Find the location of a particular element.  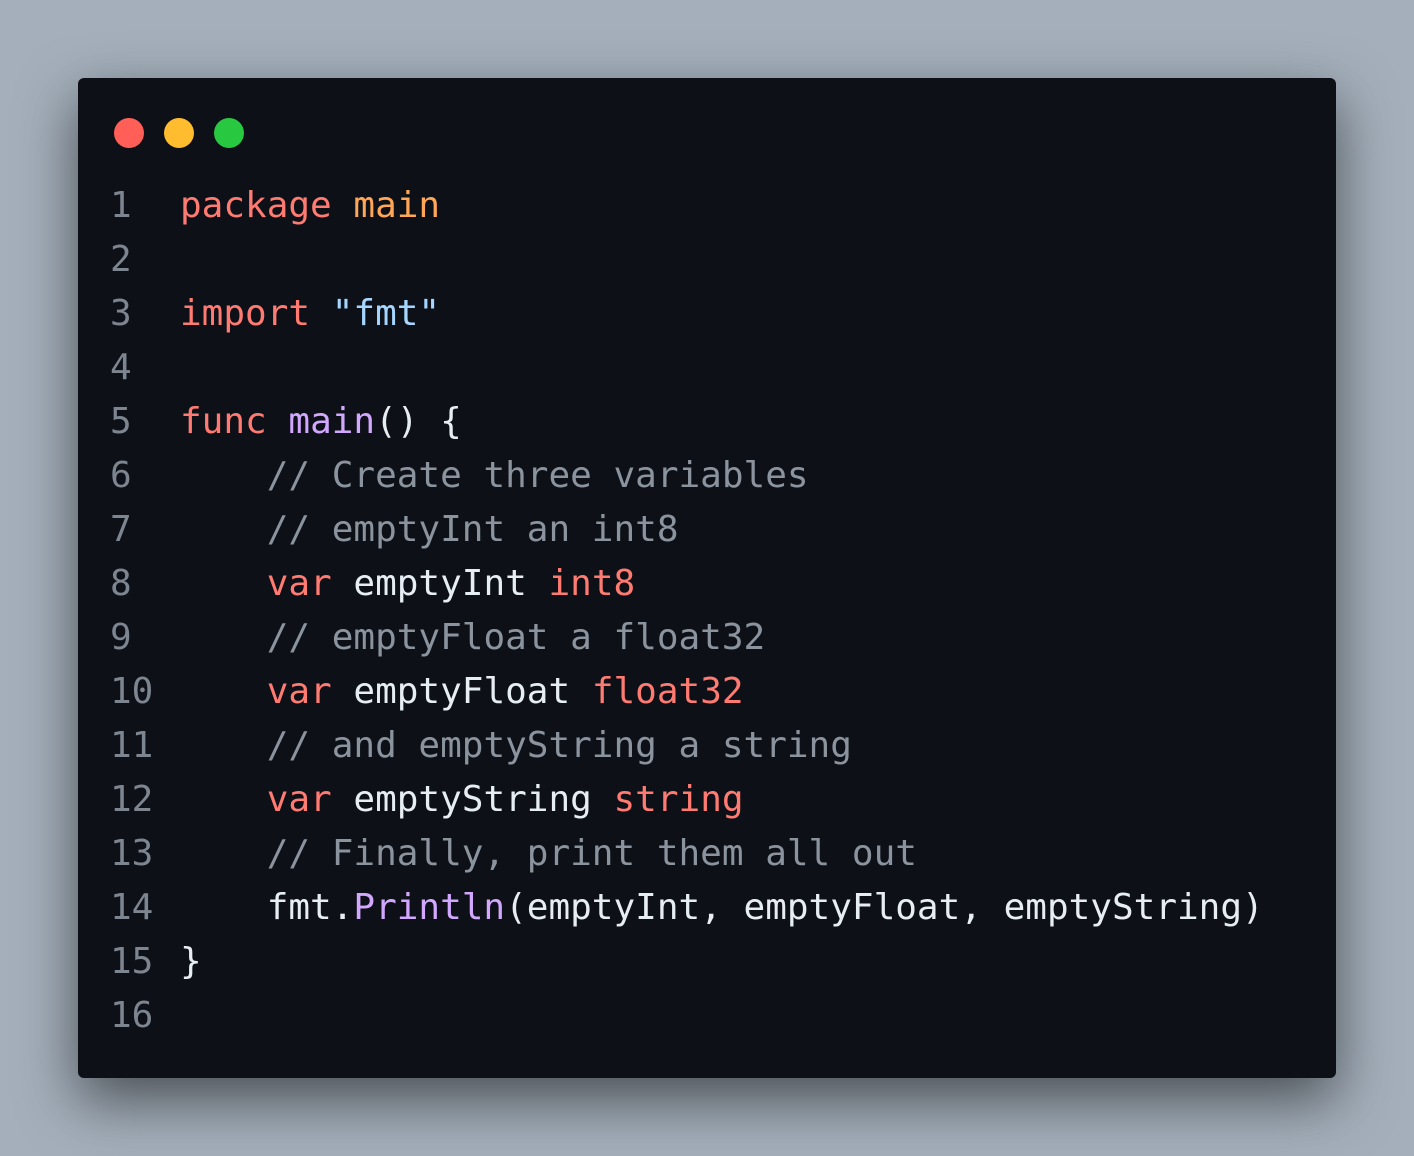

code-line: 4 is located at coordinates (687, 368).